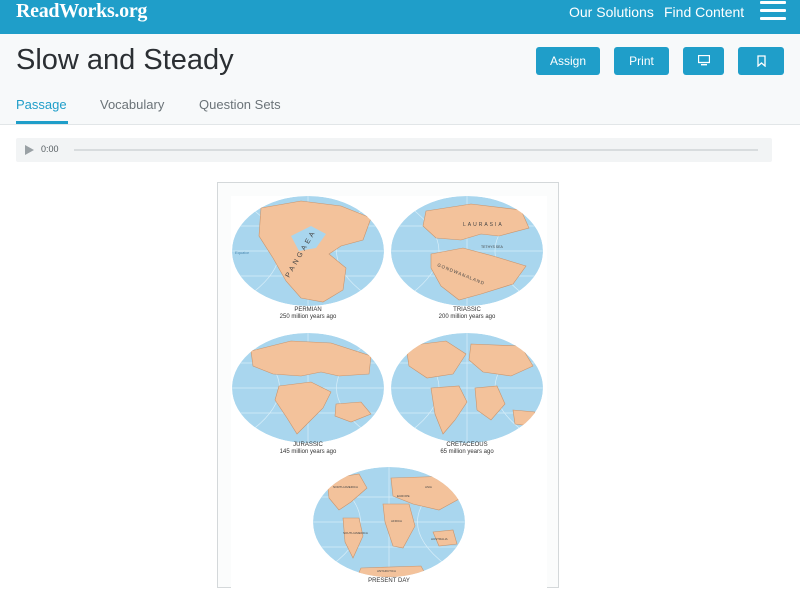 The height and width of the screenshot is (594, 800). I want to click on nav-our-solutions: Our Solutions, so click(611, 12).